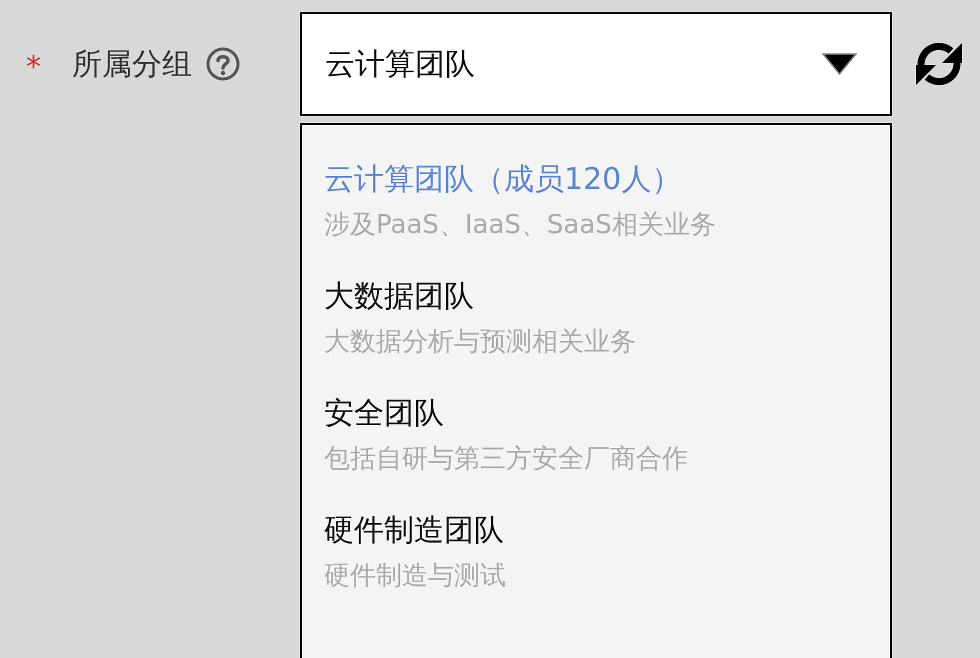  What do you see at coordinates (414, 531) in the screenshot?
I see `option-title: 硬件制造团队` at bounding box center [414, 531].